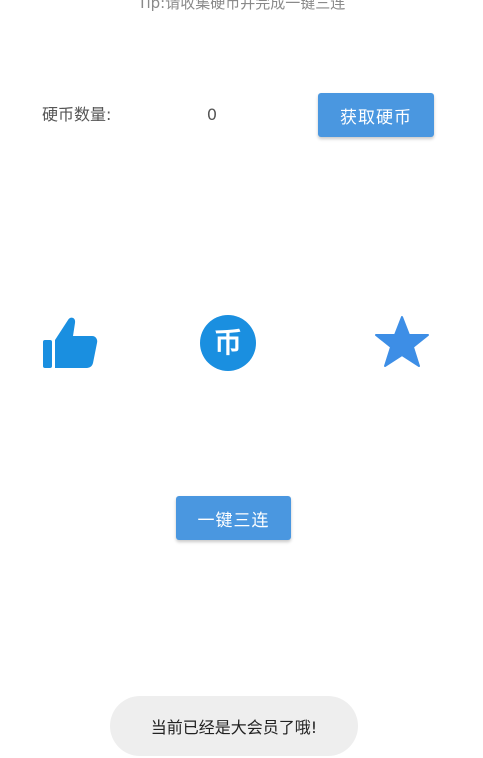 The width and height of the screenshot is (483, 758). Describe the element at coordinates (233, 518) in the screenshot. I see `triple-action-button: 一键三连` at that location.